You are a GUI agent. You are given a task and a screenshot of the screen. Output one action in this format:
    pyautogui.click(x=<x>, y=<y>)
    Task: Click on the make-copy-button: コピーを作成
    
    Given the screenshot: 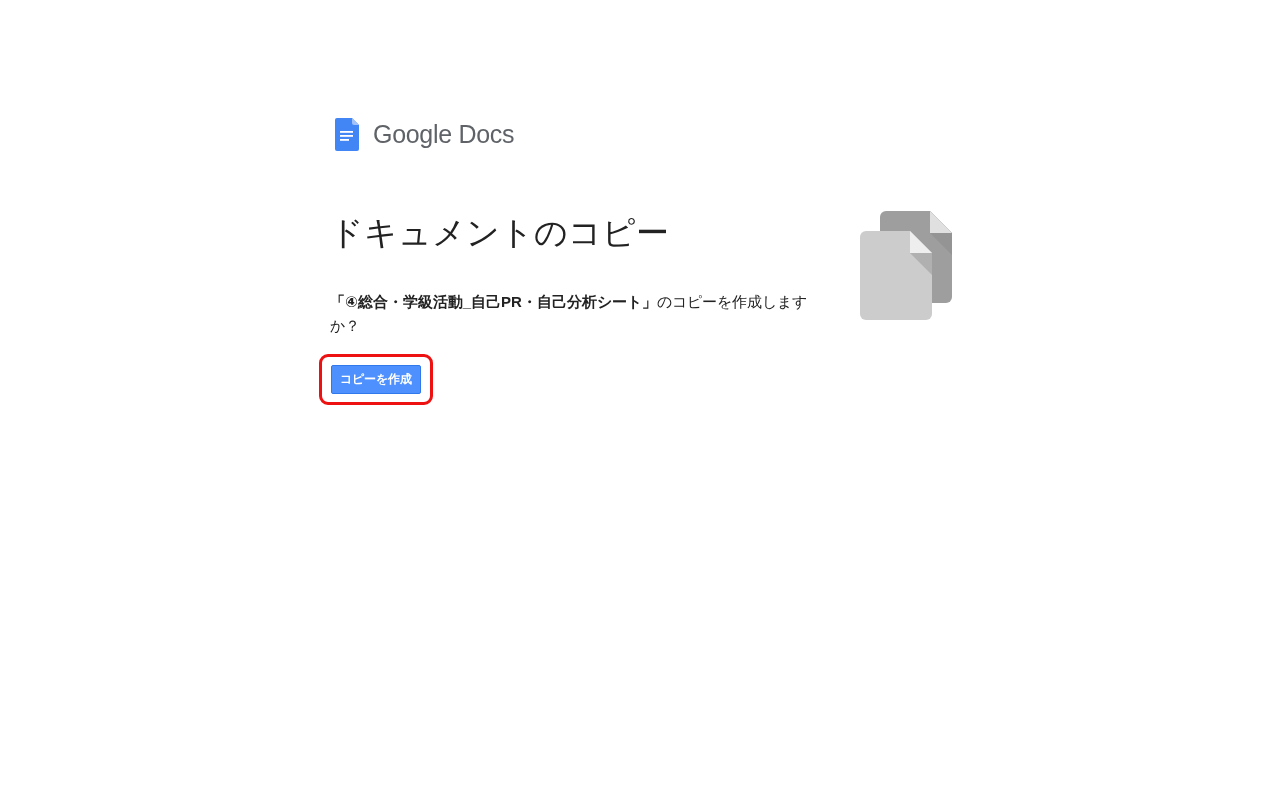 What is the action you would take?
    pyautogui.click(x=376, y=379)
    